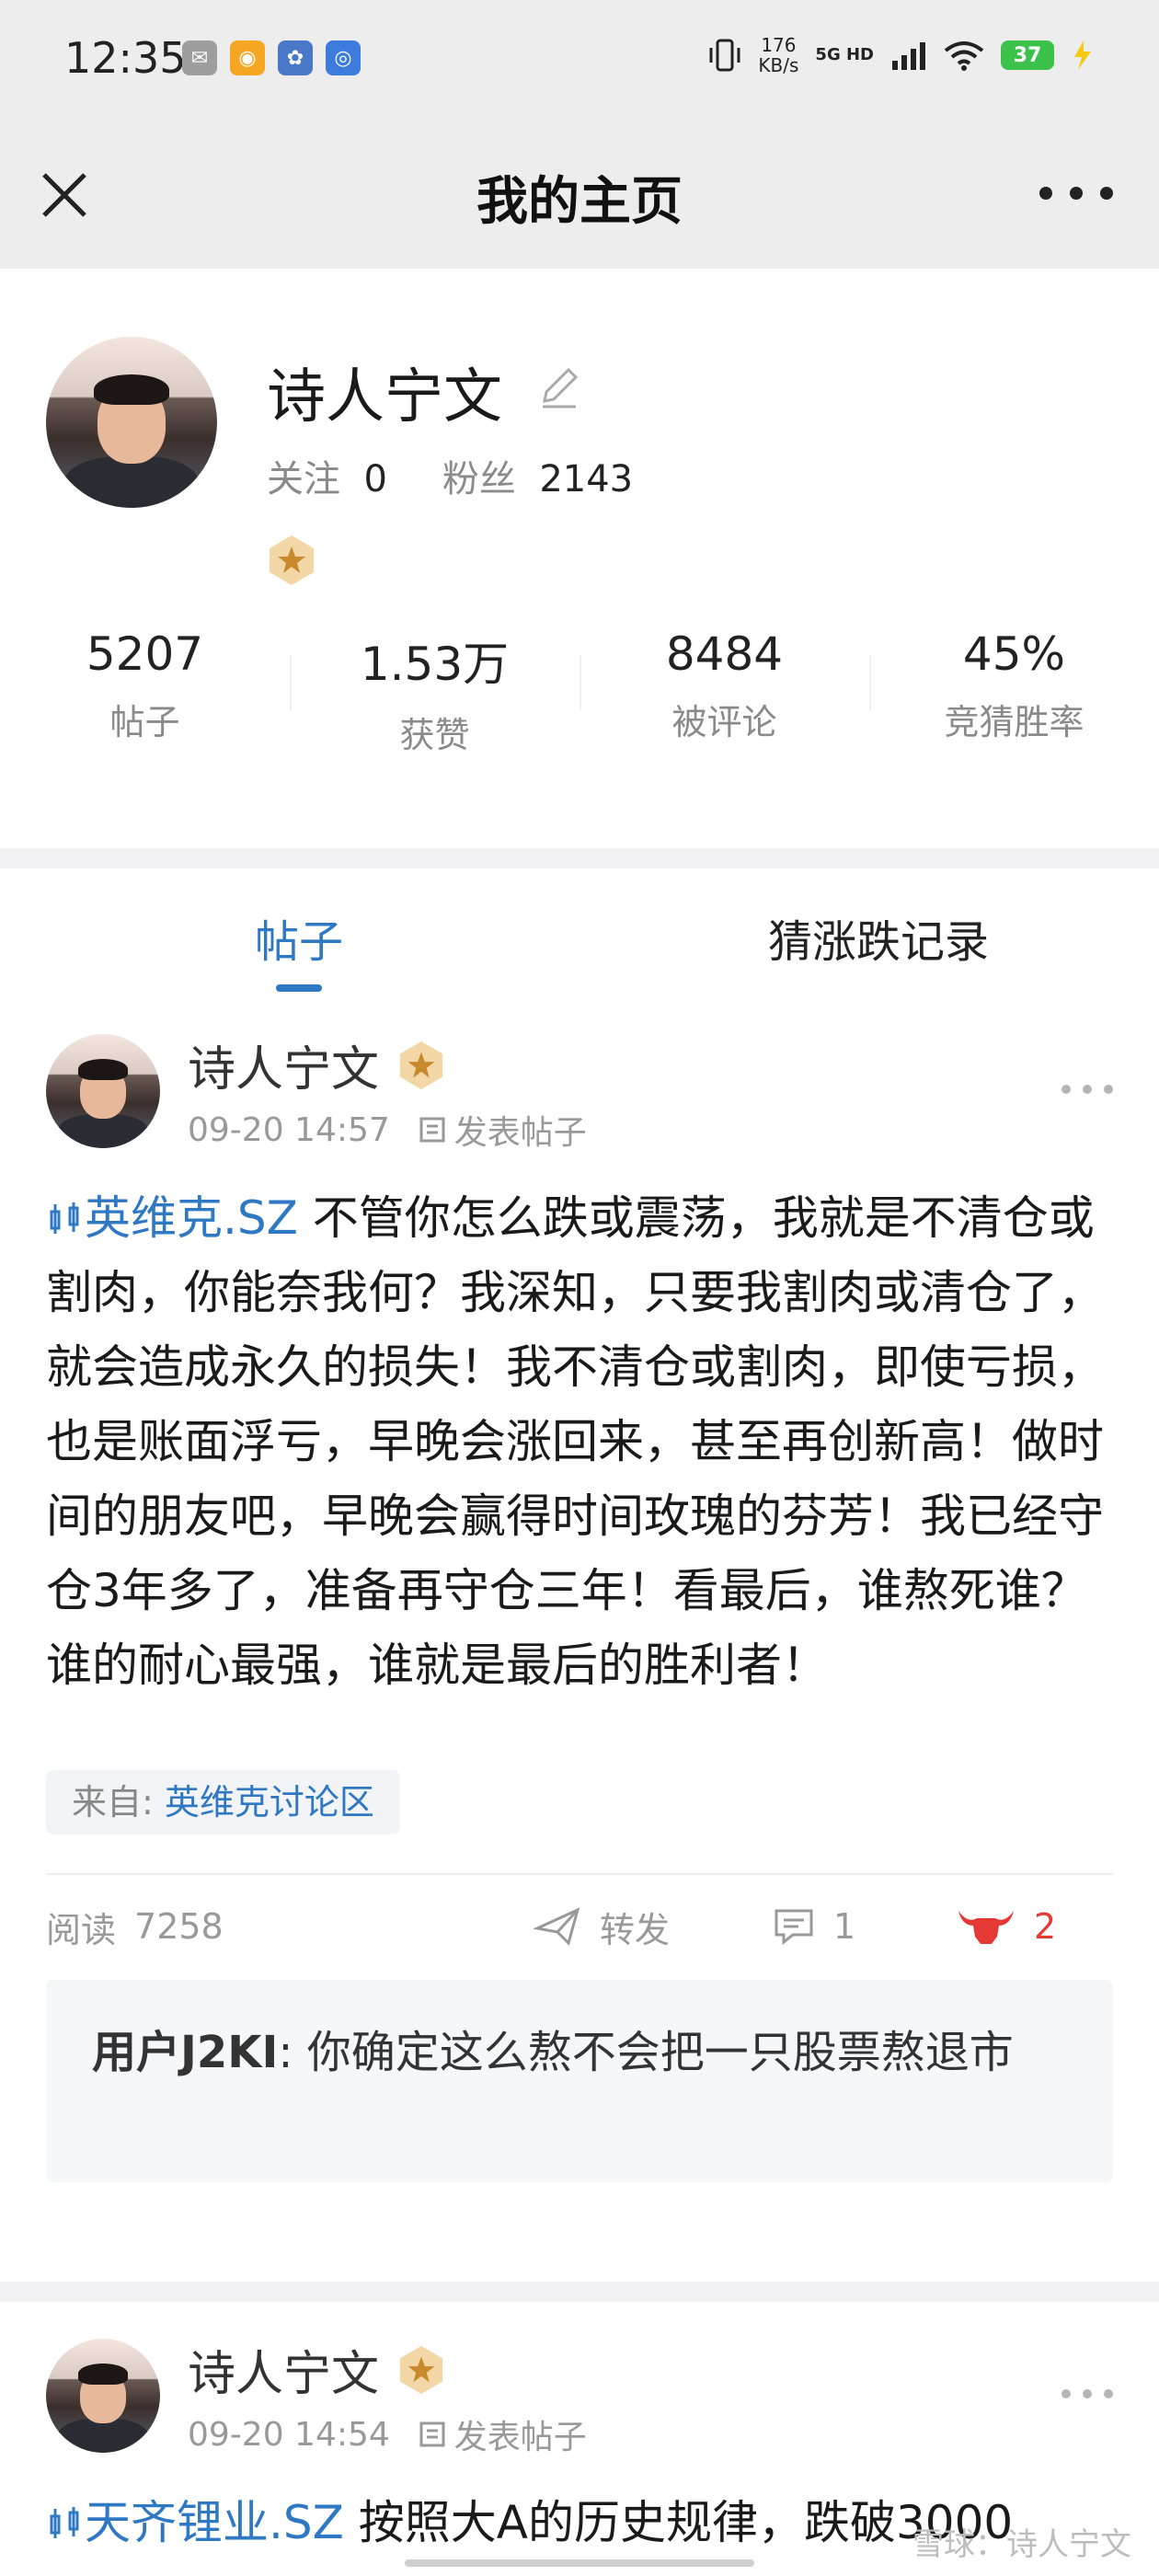 The image size is (1159, 2576). I want to click on comment-icon, so click(794, 1928).